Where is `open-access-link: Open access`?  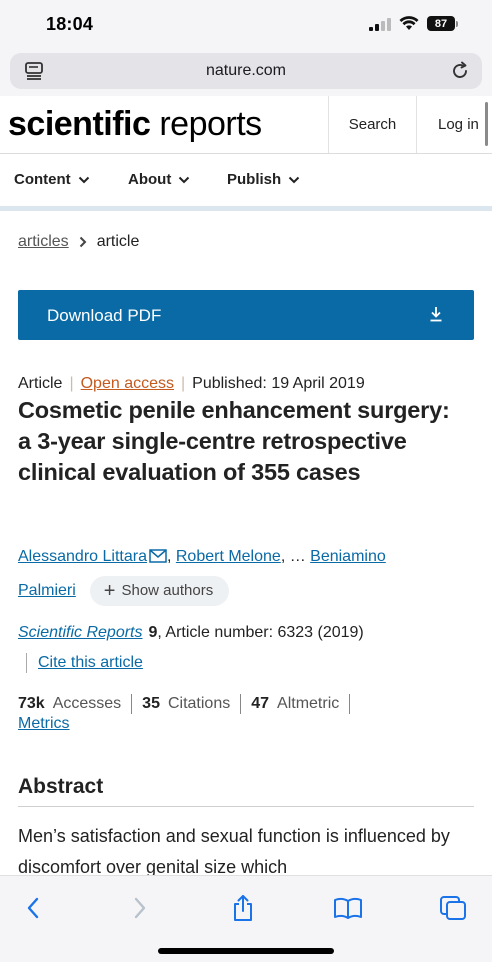
open-access-link: Open access is located at coordinates (127, 383).